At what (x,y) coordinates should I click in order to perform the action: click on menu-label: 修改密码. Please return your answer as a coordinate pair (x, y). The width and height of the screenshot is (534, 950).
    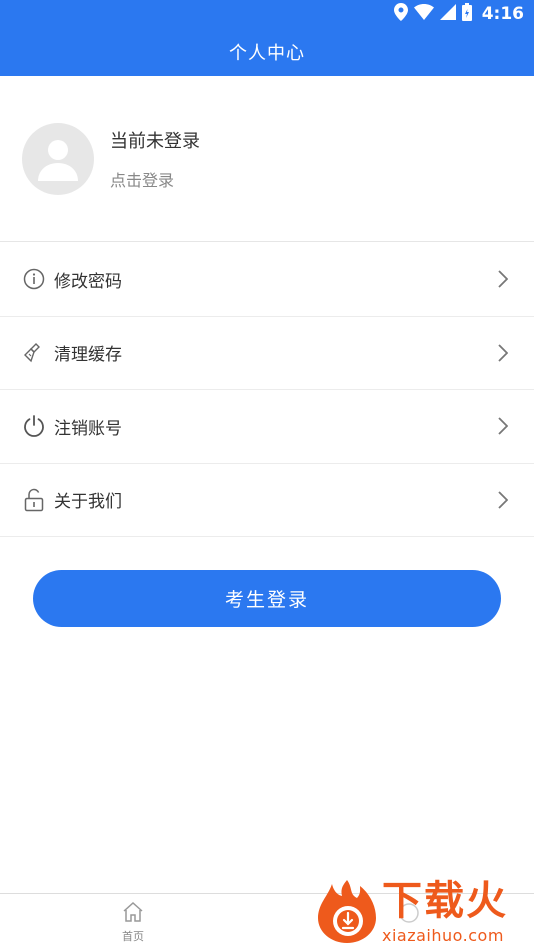
    Looking at the image, I should click on (88, 281).